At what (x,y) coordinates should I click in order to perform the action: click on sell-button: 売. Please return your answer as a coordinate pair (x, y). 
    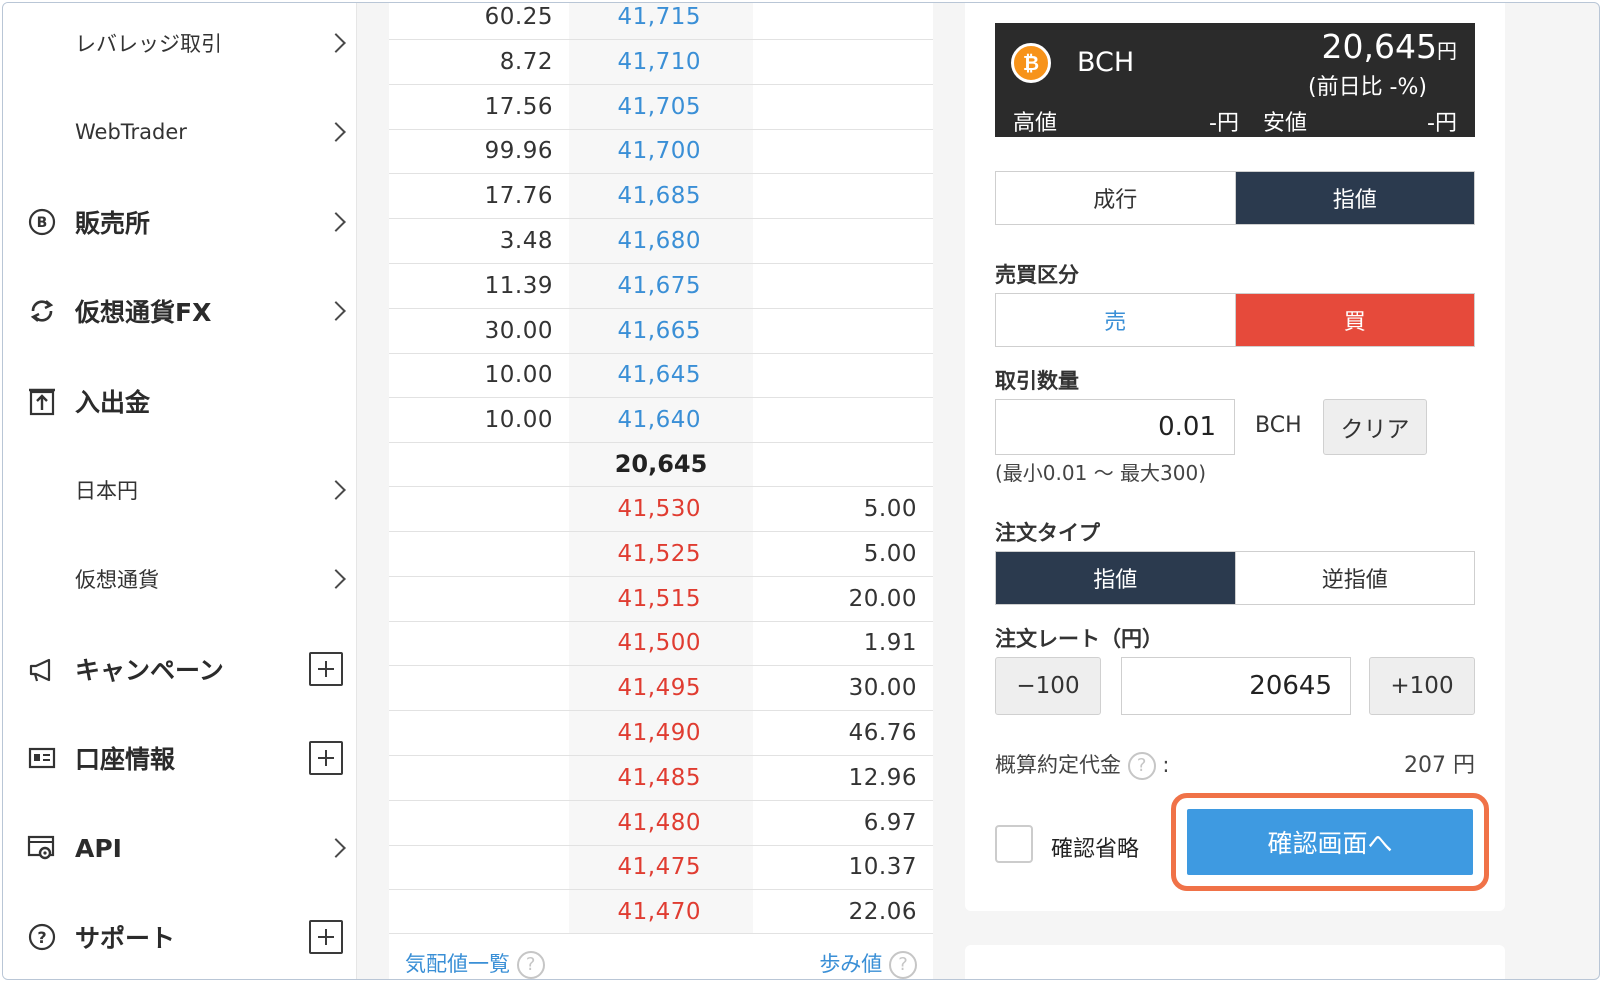
    Looking at the image, I should click on (1115, 320).